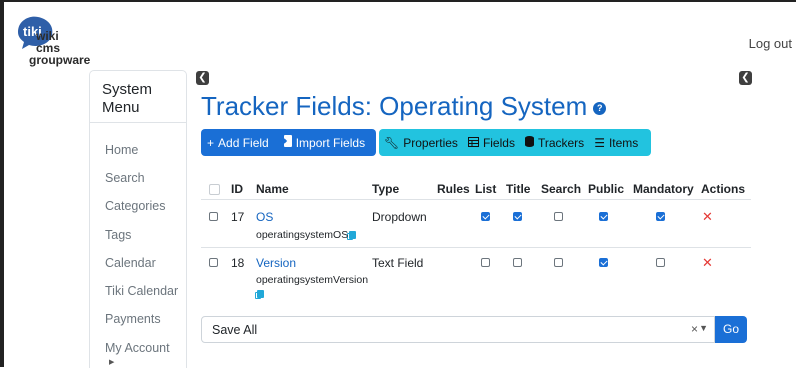  What do you see at coordinates (398, 2) in the screenshot?
I see `window-top-border` at bounding box center [398, 2].